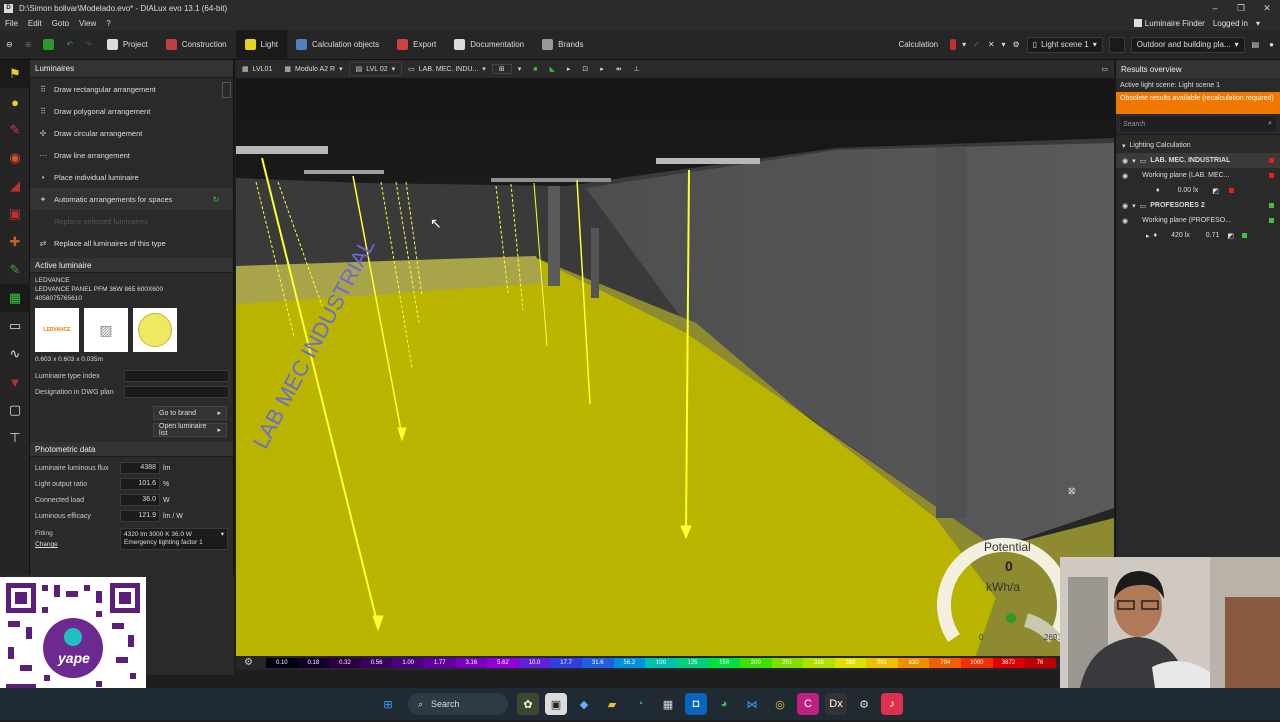 Image resolution: width=1280 pixels, height=722 pixels. I want to click on section-icon: ⊥, so click(637, 69).